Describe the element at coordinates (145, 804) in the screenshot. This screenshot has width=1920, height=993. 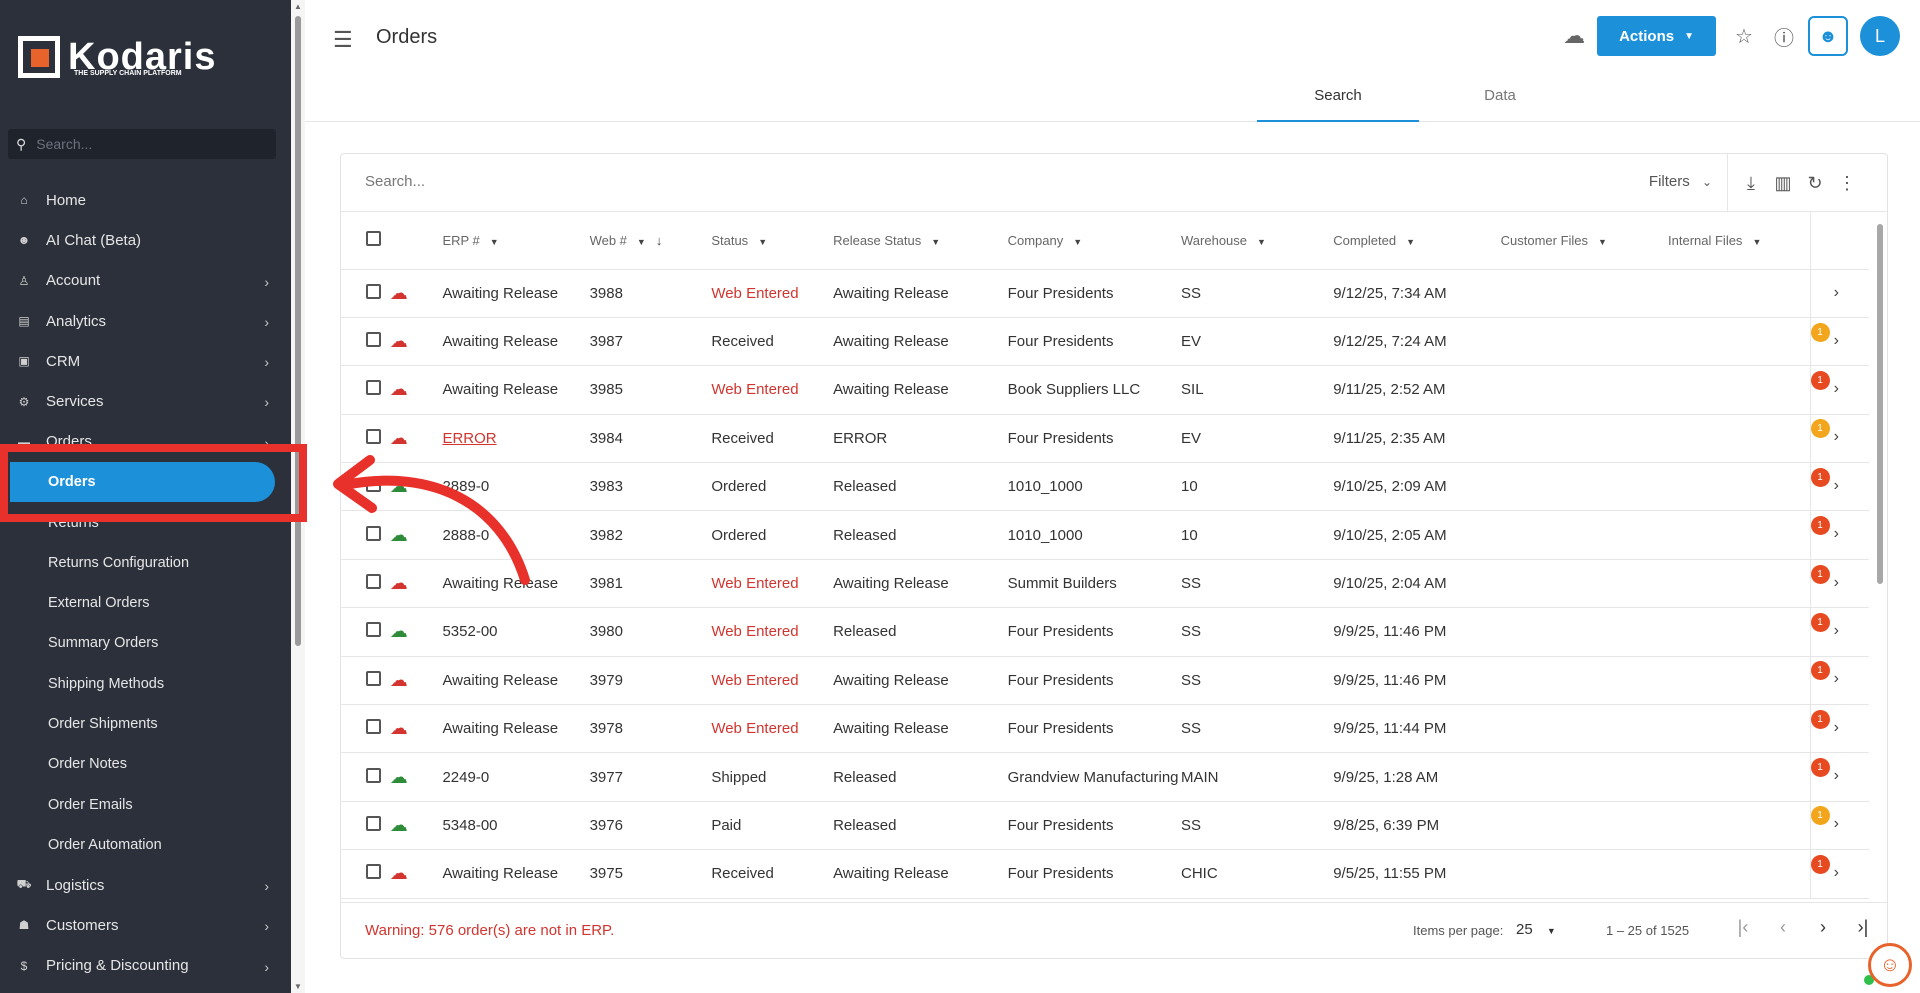
I see `sidebar-subitem-order-emails: Order Emails` at that location.